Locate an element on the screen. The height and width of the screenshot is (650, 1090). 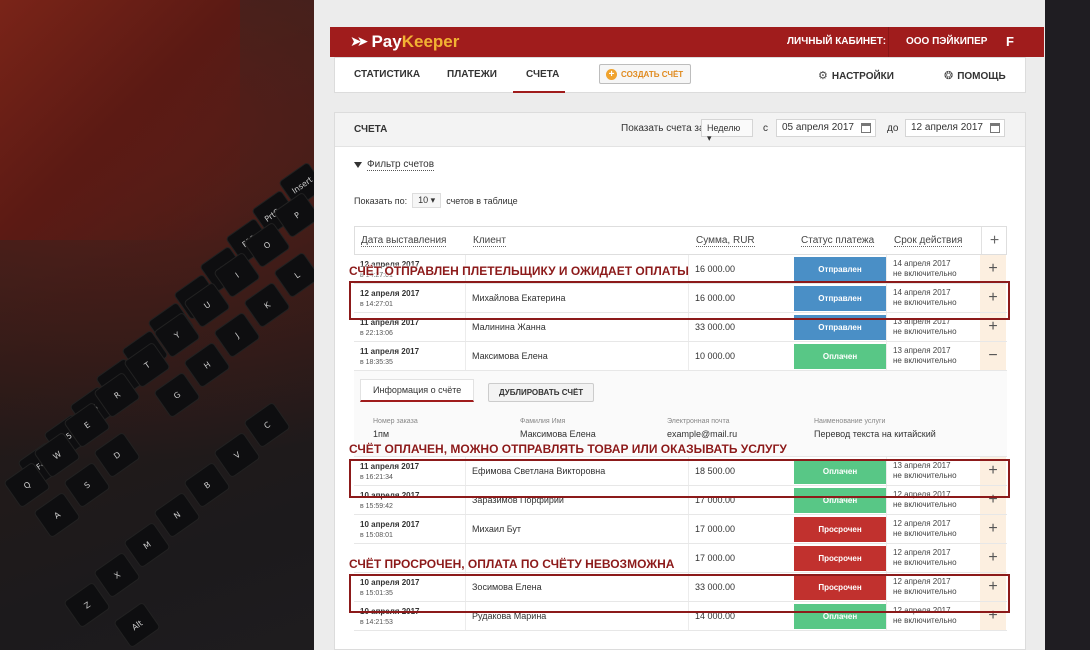
date-to-input: 12 апреля 2017 is located at coordinates (955, 128).